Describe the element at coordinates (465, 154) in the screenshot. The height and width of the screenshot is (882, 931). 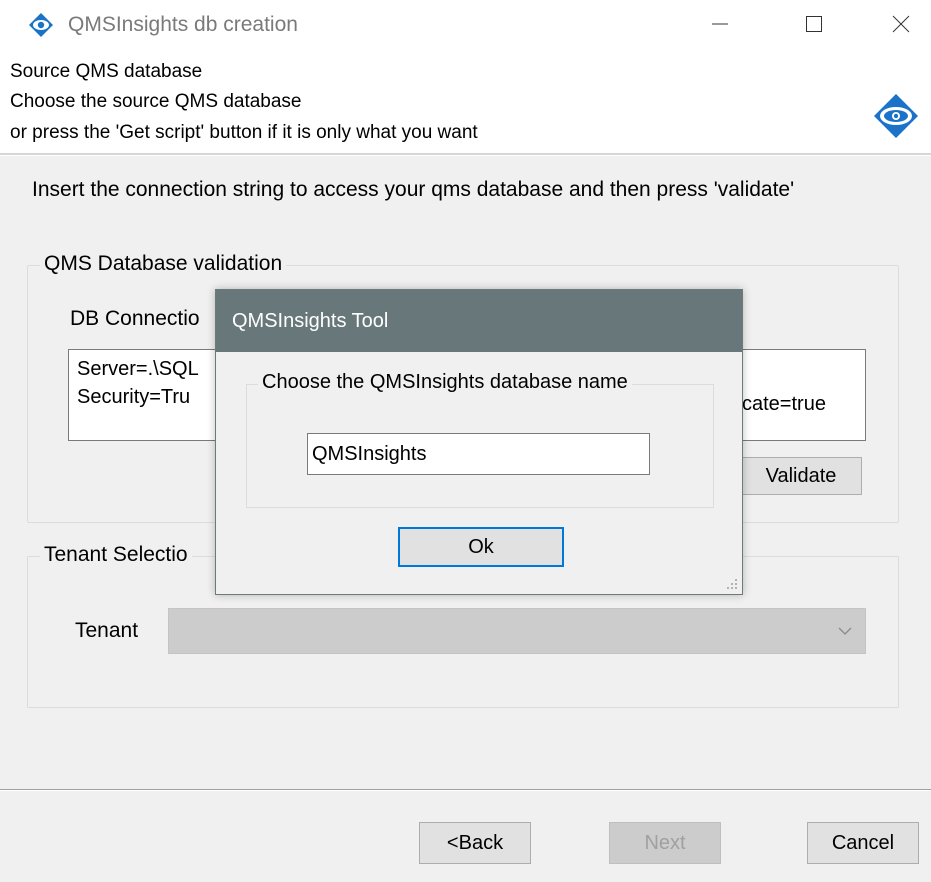
I see `header-divider` at that location.